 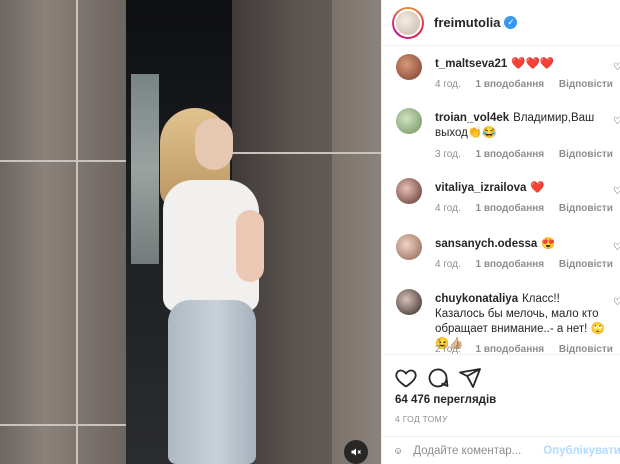 What do you see at coordinates (214, 144) in the screenshot?
I see `person-head` at bounding box center [214, 144].